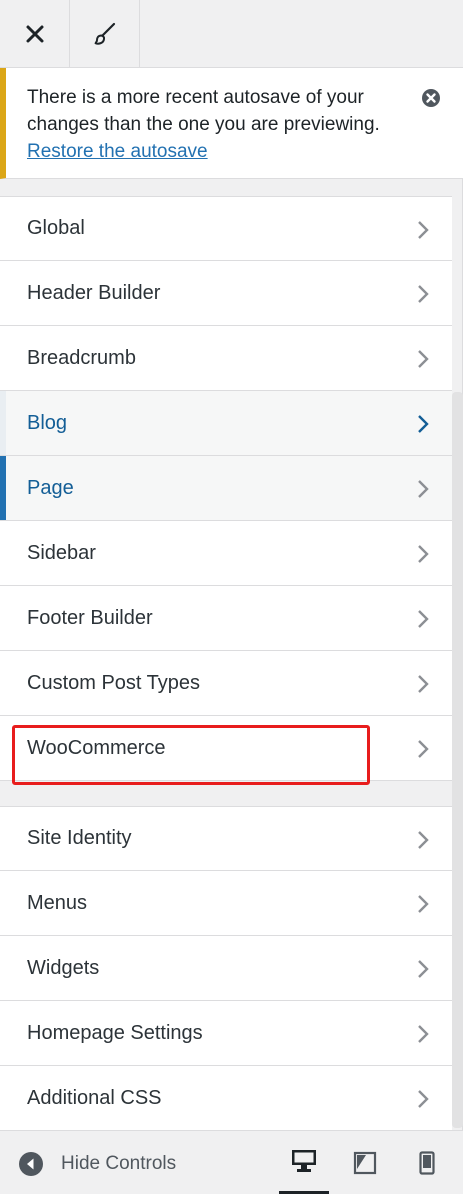 The image size is (463, 1194). I want to click on section-label: Widgets, so click(63, 967).